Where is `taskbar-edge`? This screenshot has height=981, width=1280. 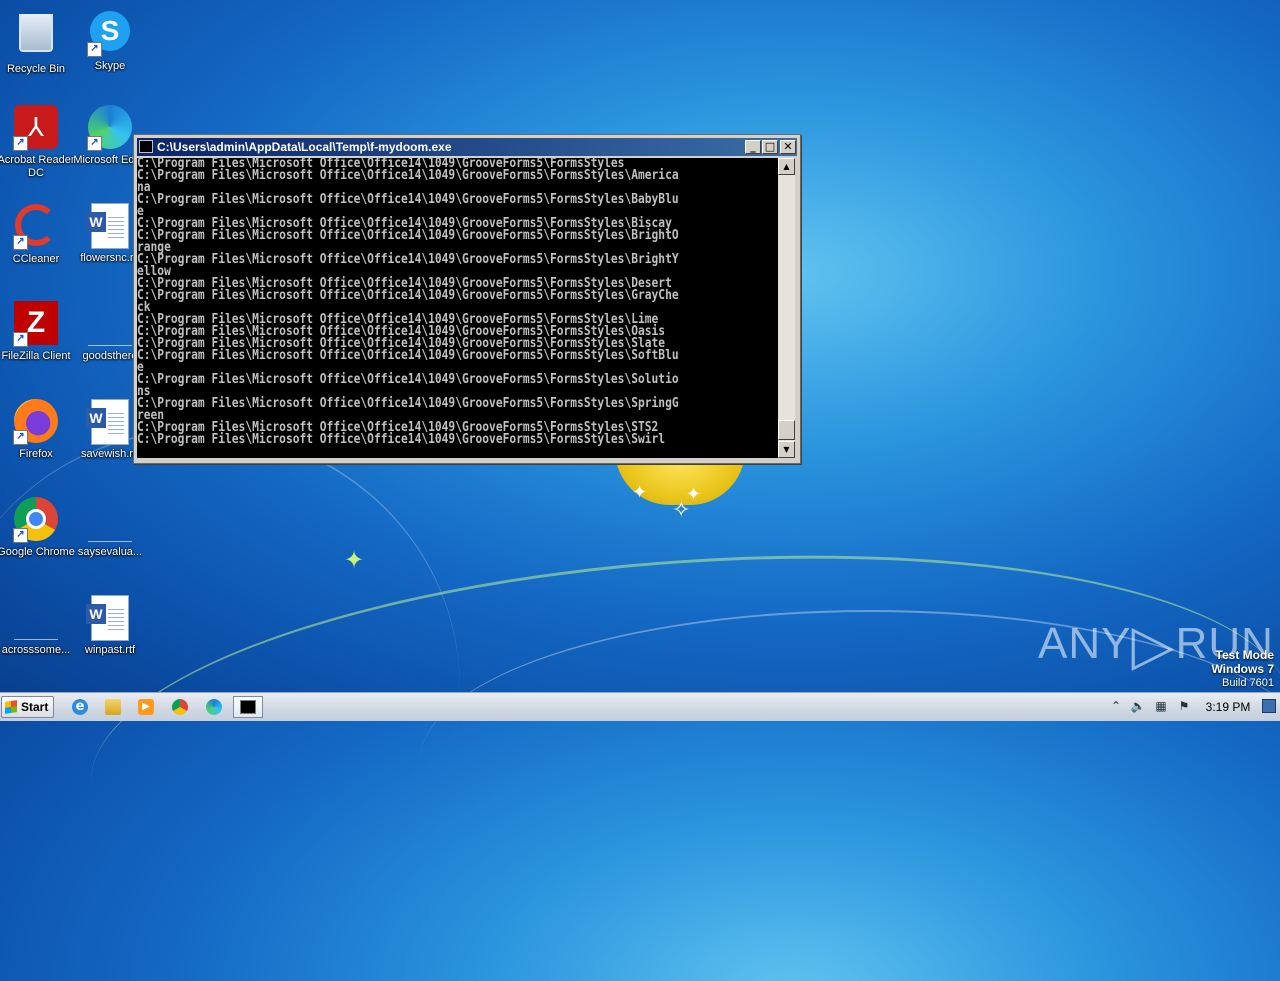 taskbar-edge is located at coordinates (214, 707).